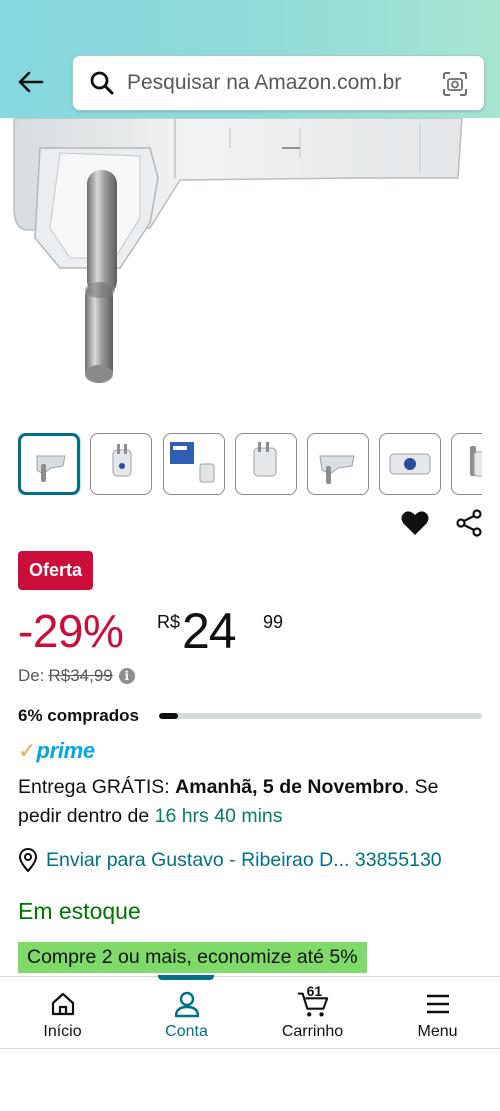 This screenshot has height=1111, width=500. Describe the element at coordinates (438, 1004) in the screenshot. I see `hamburger-icon` at that location.